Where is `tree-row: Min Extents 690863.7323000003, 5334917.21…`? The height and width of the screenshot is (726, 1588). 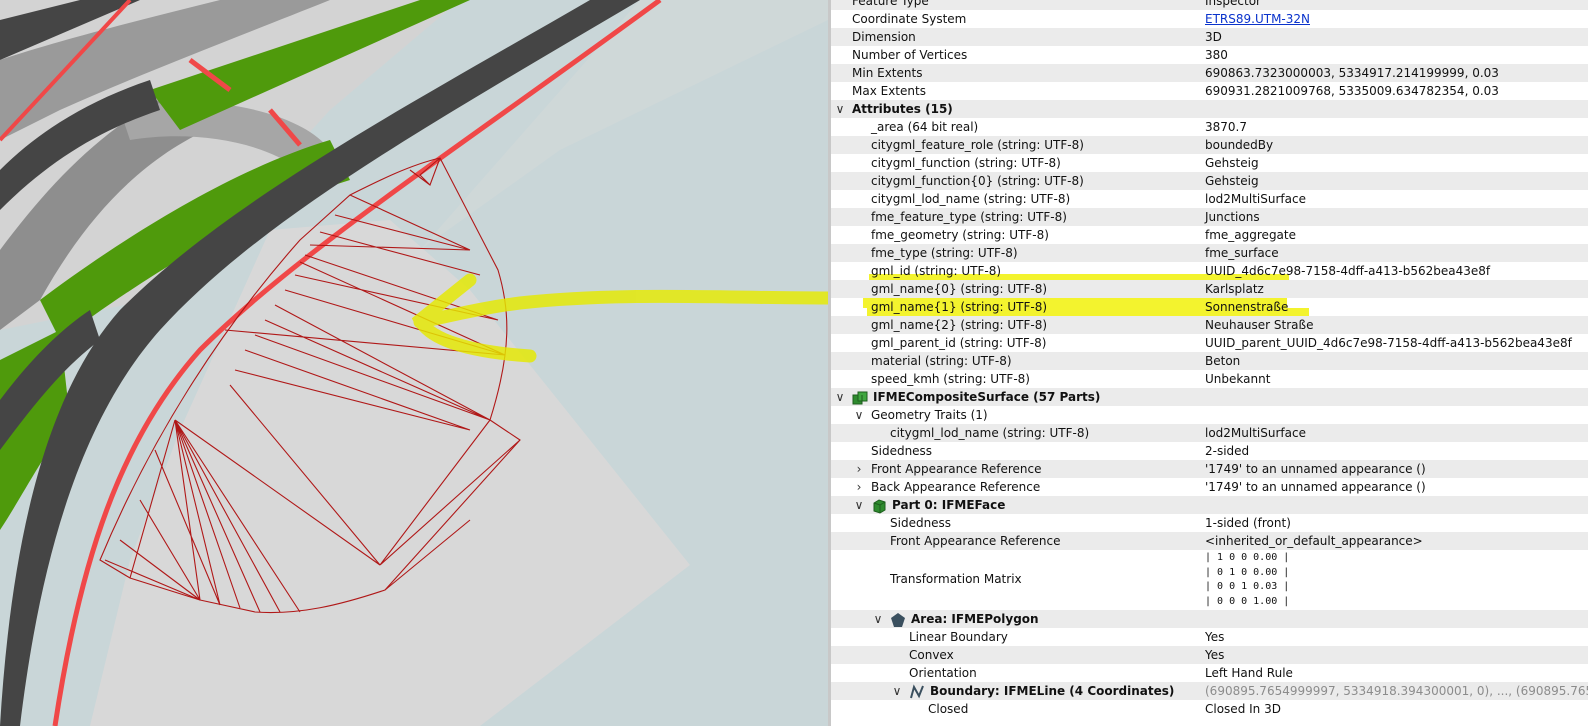
tree-row: Min Extents 690863.7323000003, 5334917.21… is located at coordinates (1209, 73).